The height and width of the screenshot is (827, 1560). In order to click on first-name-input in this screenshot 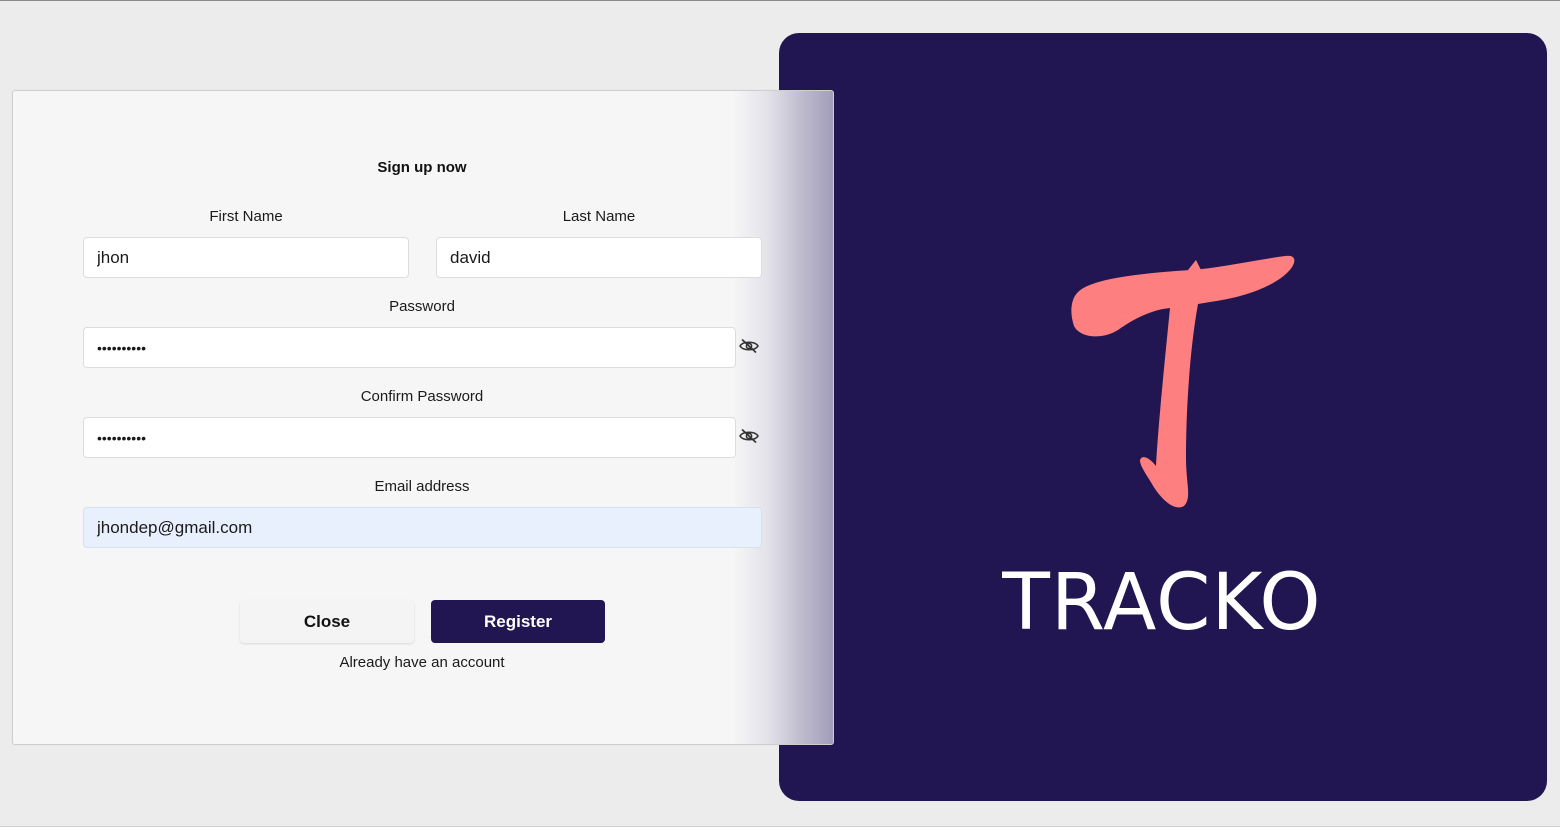, I will do `click(246, 257)`.